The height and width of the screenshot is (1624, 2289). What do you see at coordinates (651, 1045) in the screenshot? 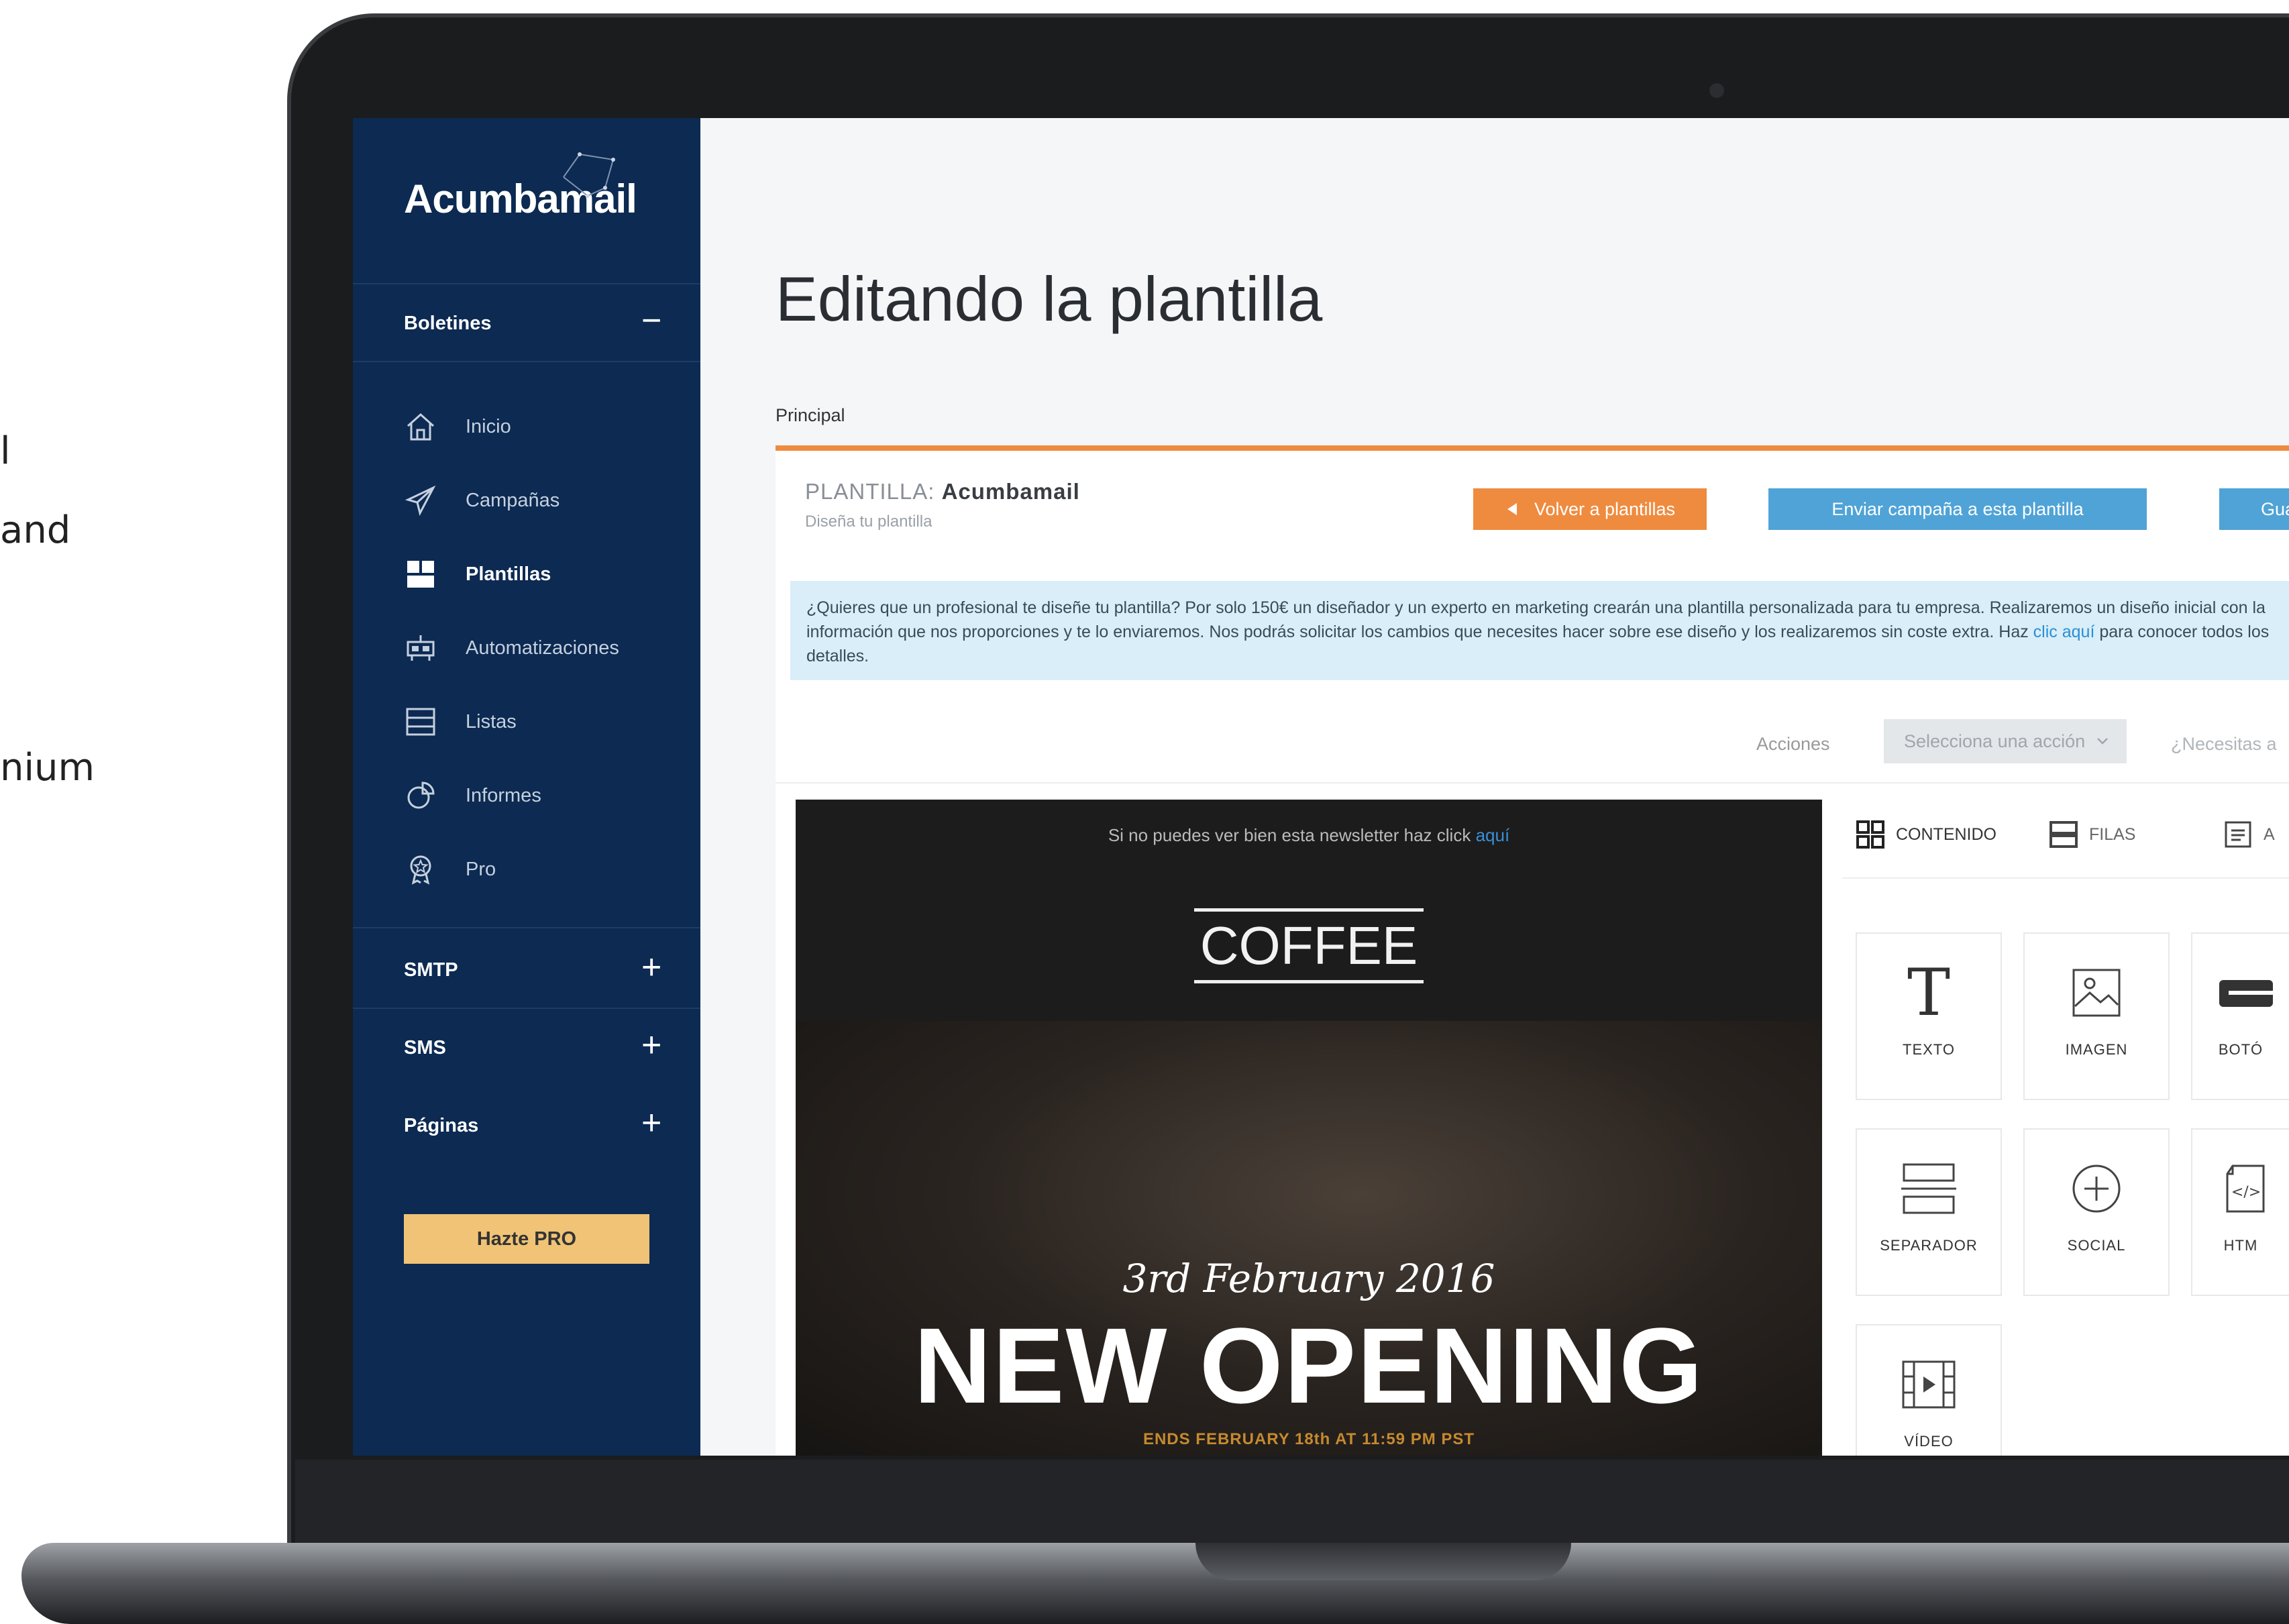
I see `expand-sms-toggle: +` at bounding box center [651, 1045].